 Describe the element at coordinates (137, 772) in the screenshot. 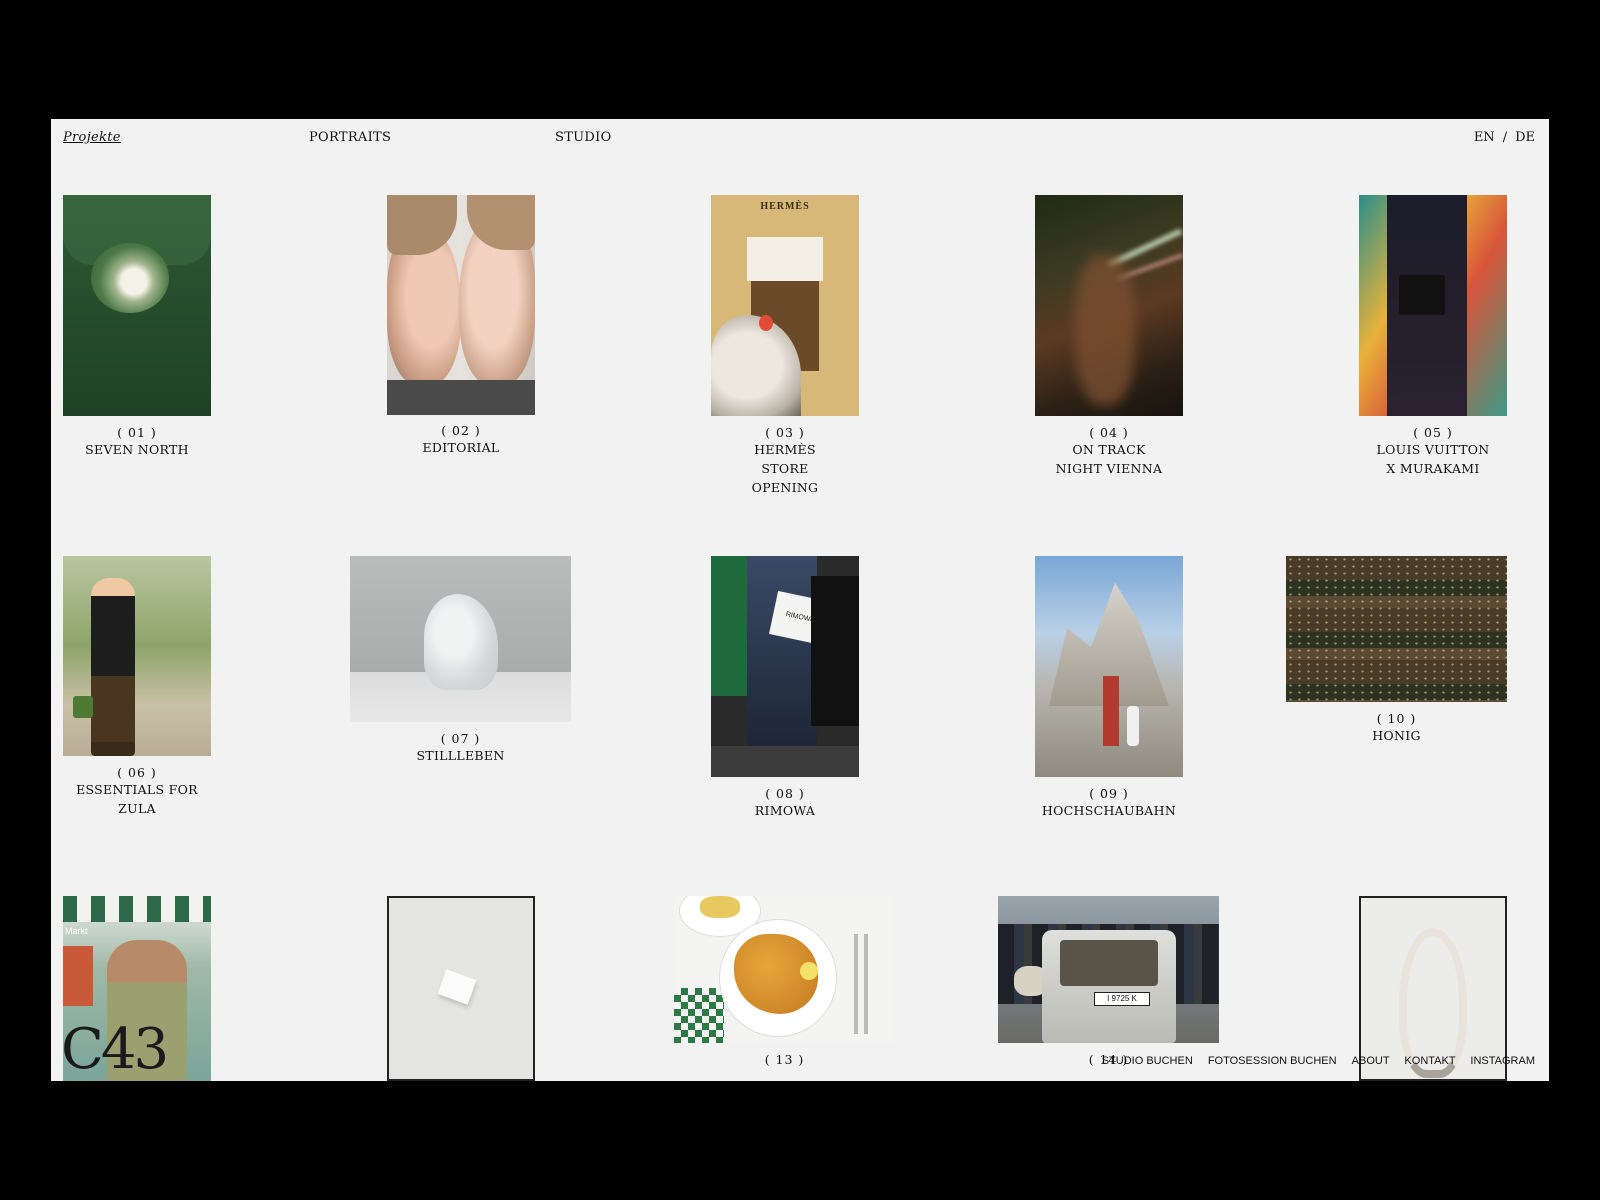

I see `project-number: ( 06 )` at that location.